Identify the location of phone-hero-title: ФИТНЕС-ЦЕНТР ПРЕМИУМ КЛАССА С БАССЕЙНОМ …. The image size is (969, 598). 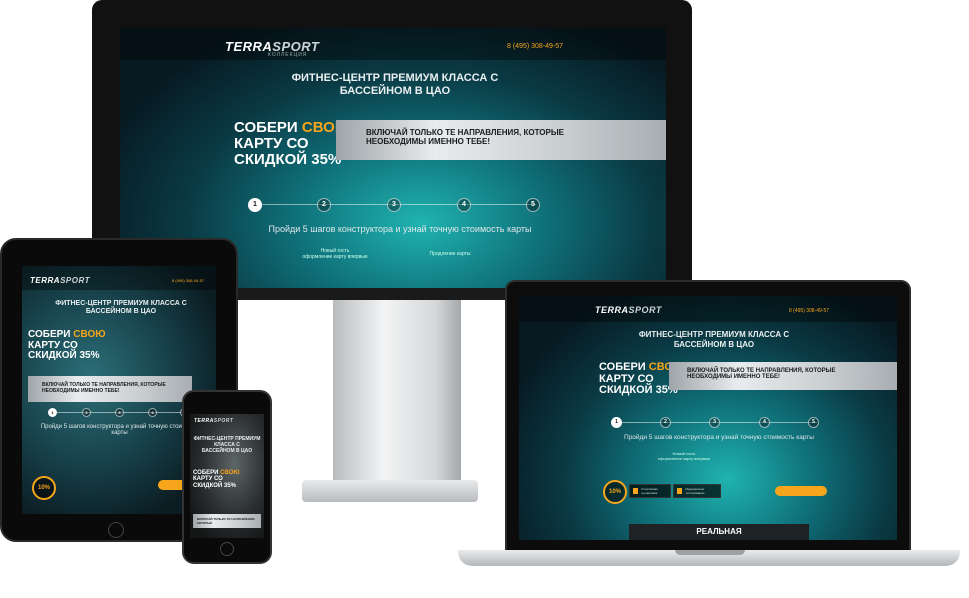
(227, 445).